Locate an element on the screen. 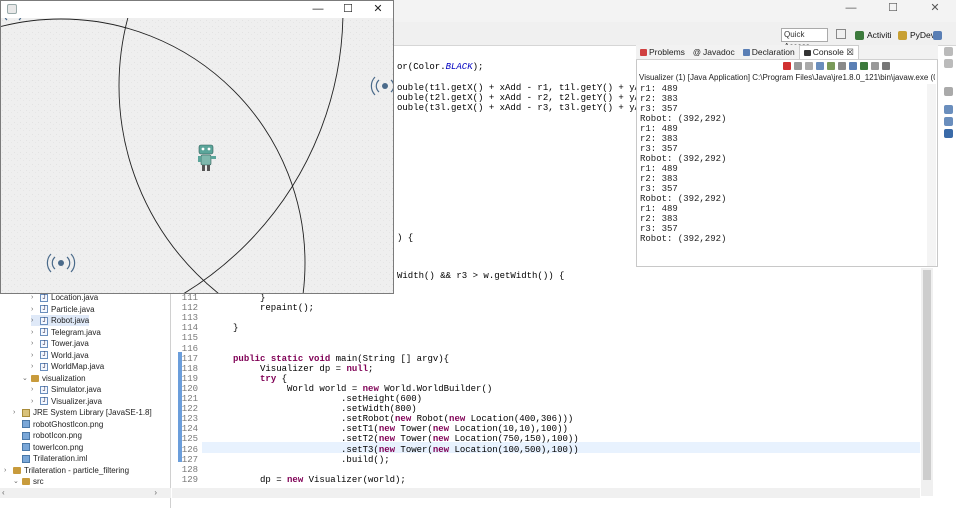 The height and width of the screenshot is (508, 956). restore-icon is located at coordinates (948, 91).